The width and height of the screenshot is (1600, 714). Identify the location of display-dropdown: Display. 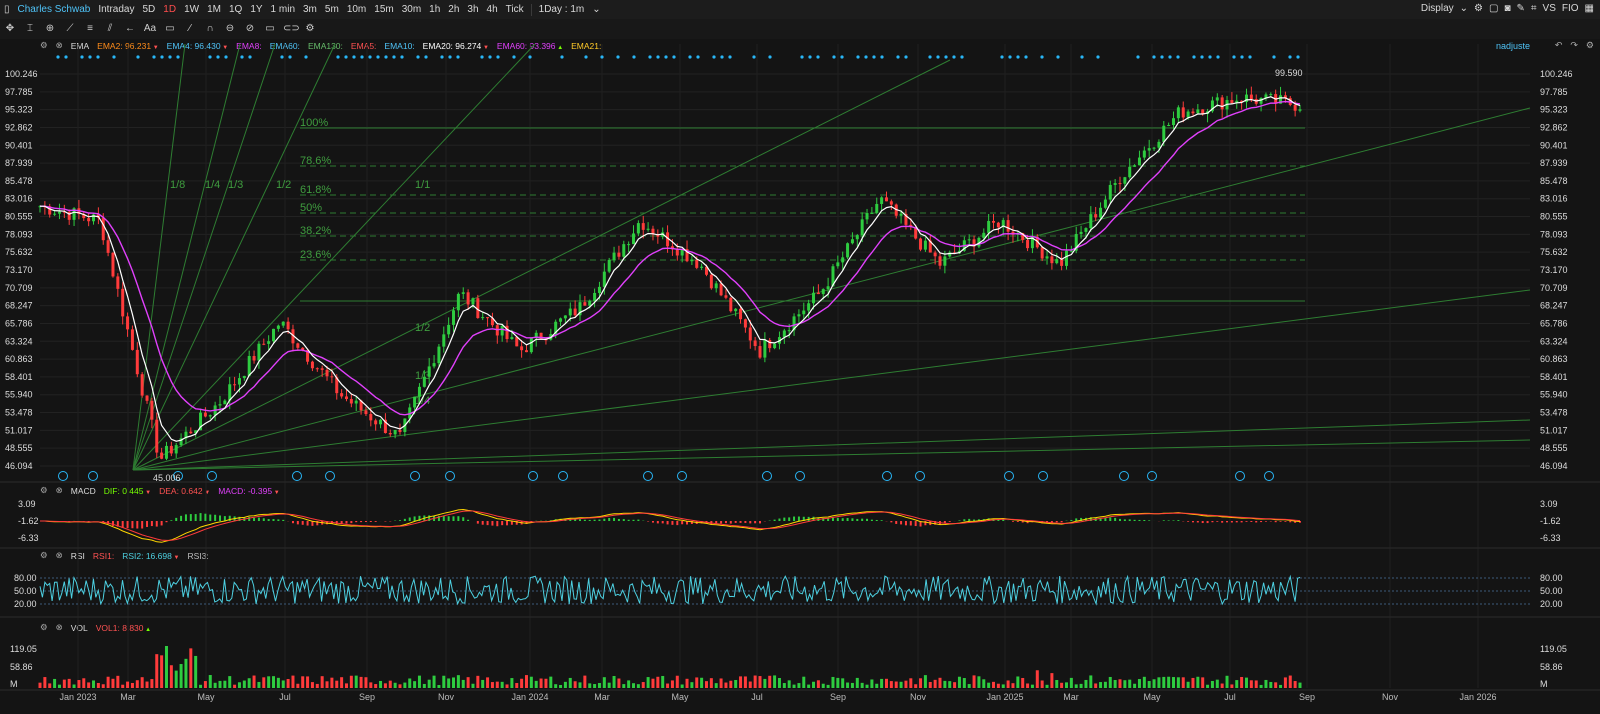
(1437, 8).